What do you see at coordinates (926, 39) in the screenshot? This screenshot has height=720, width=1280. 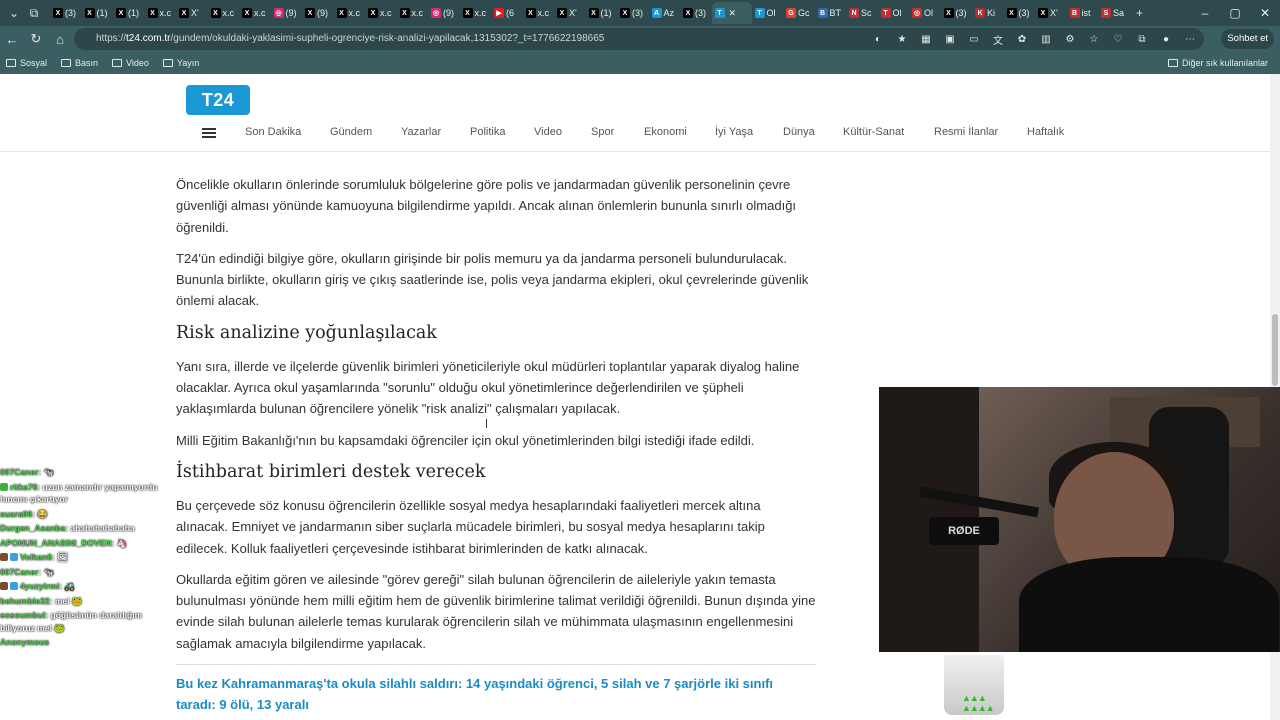 I see `extension-icon: ▦` at bounding box center [926, 39].